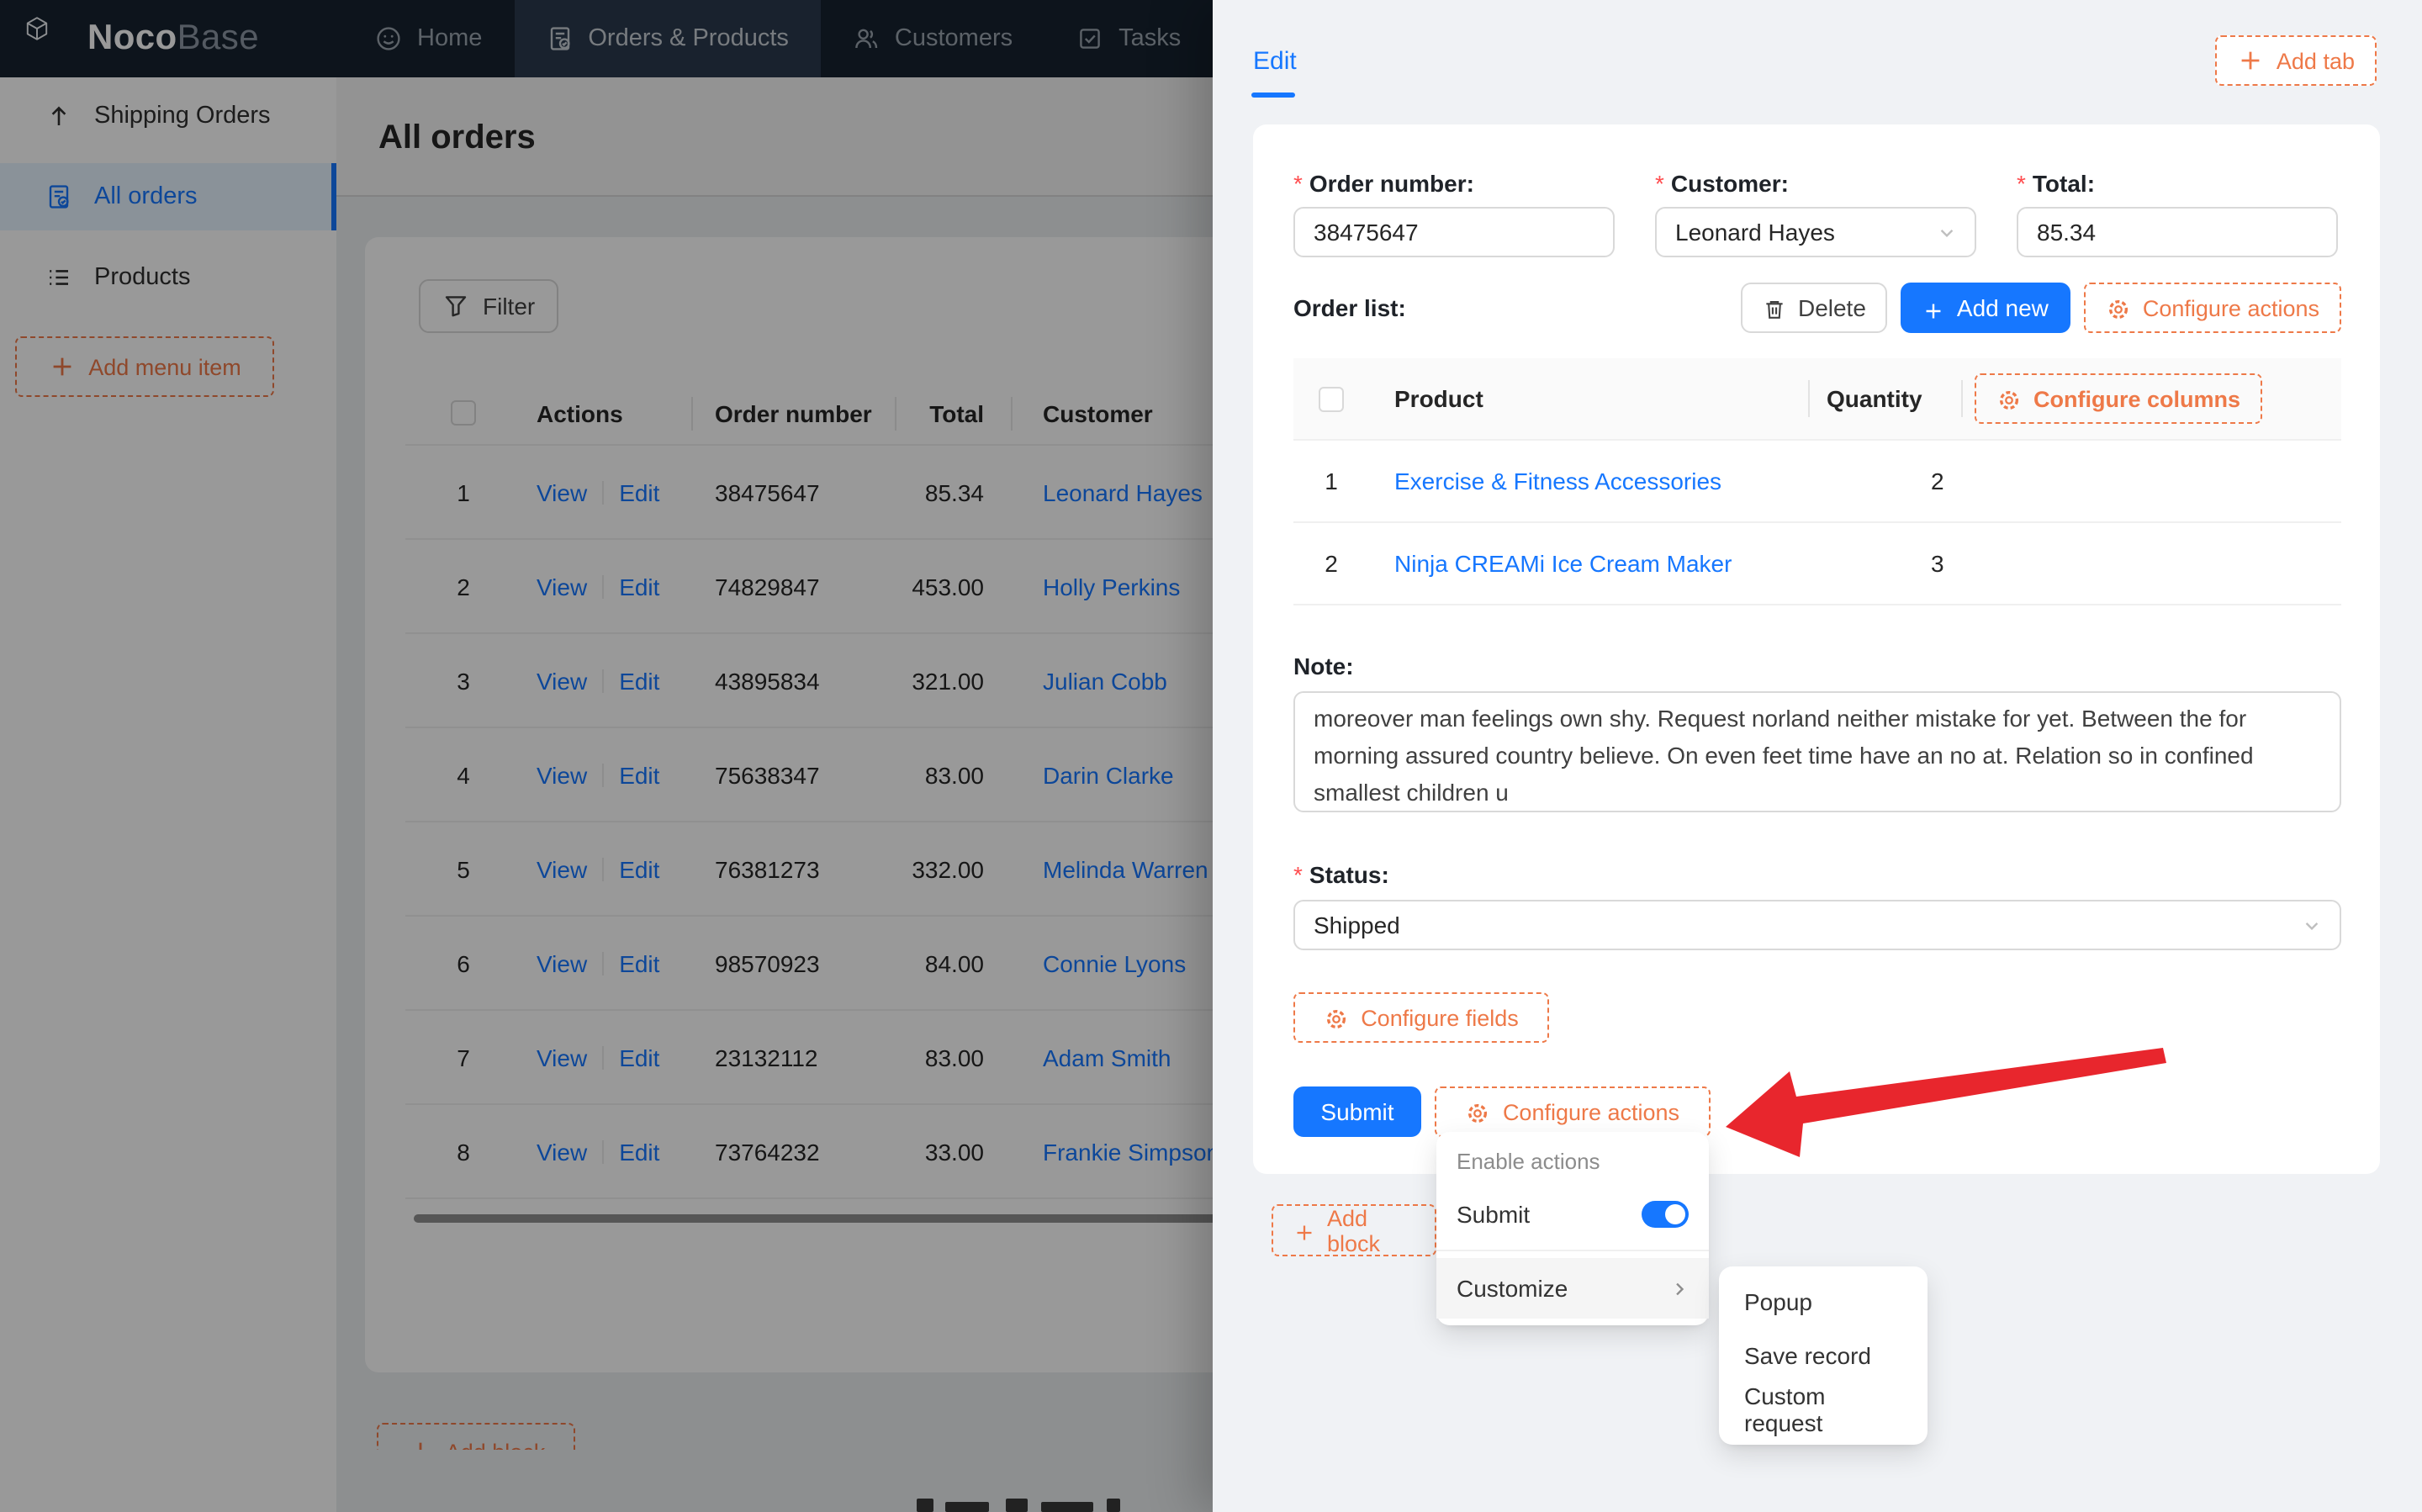 This screenshot has width=2422, height=1512. What do you see at coordinates (1323, 666) in the screenshot?
I see `note-label: Note:` at bounding box center [1323, 666].